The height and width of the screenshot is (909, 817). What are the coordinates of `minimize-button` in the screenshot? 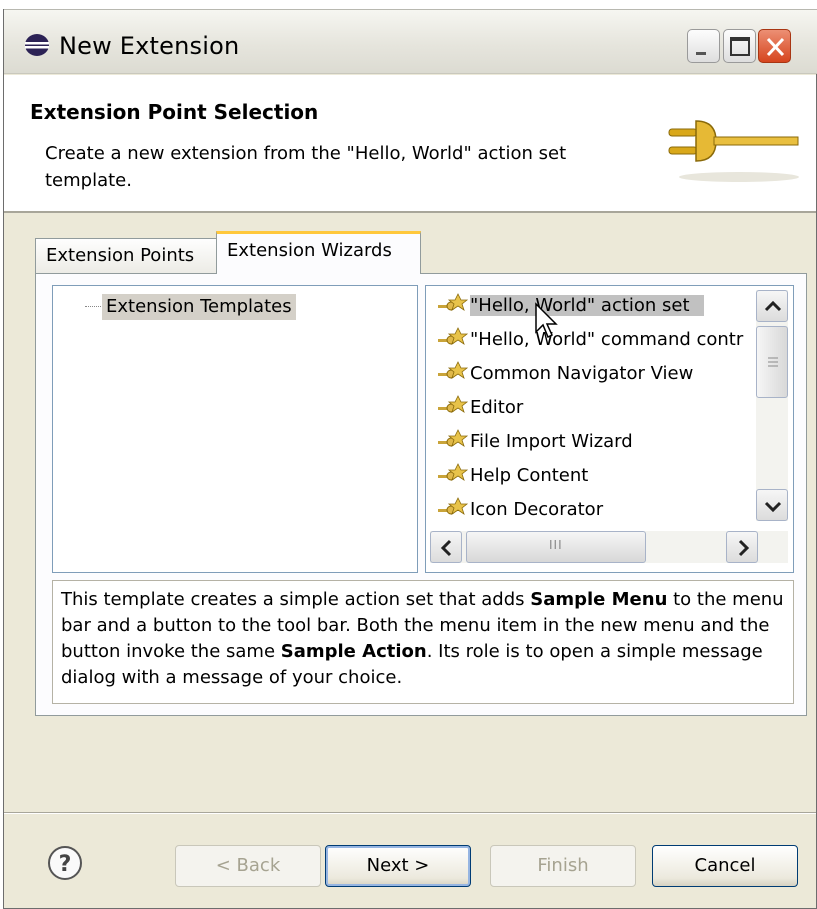 It's located at (703, 46).